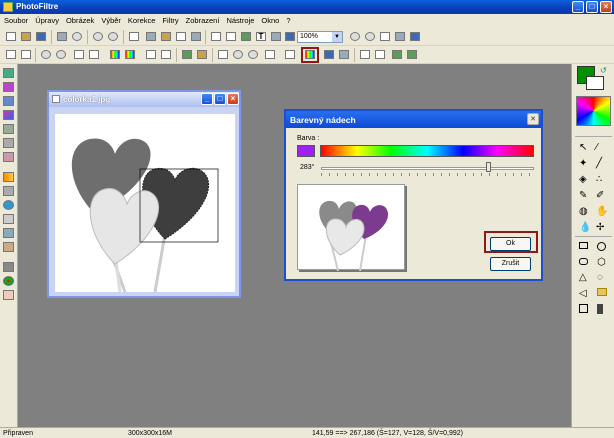 Image resolution: width=614 pixels, height=438 pixels. What do you see at coordinates (253, 54) in the screenshot?
I see `sharpen-button` at bounding box center [253, 54].